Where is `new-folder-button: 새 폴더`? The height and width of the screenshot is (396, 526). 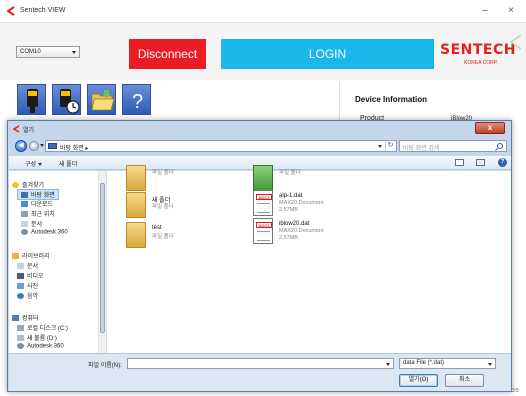 new-folder-button: 새 폴더 is located at coordinates (68, 163).